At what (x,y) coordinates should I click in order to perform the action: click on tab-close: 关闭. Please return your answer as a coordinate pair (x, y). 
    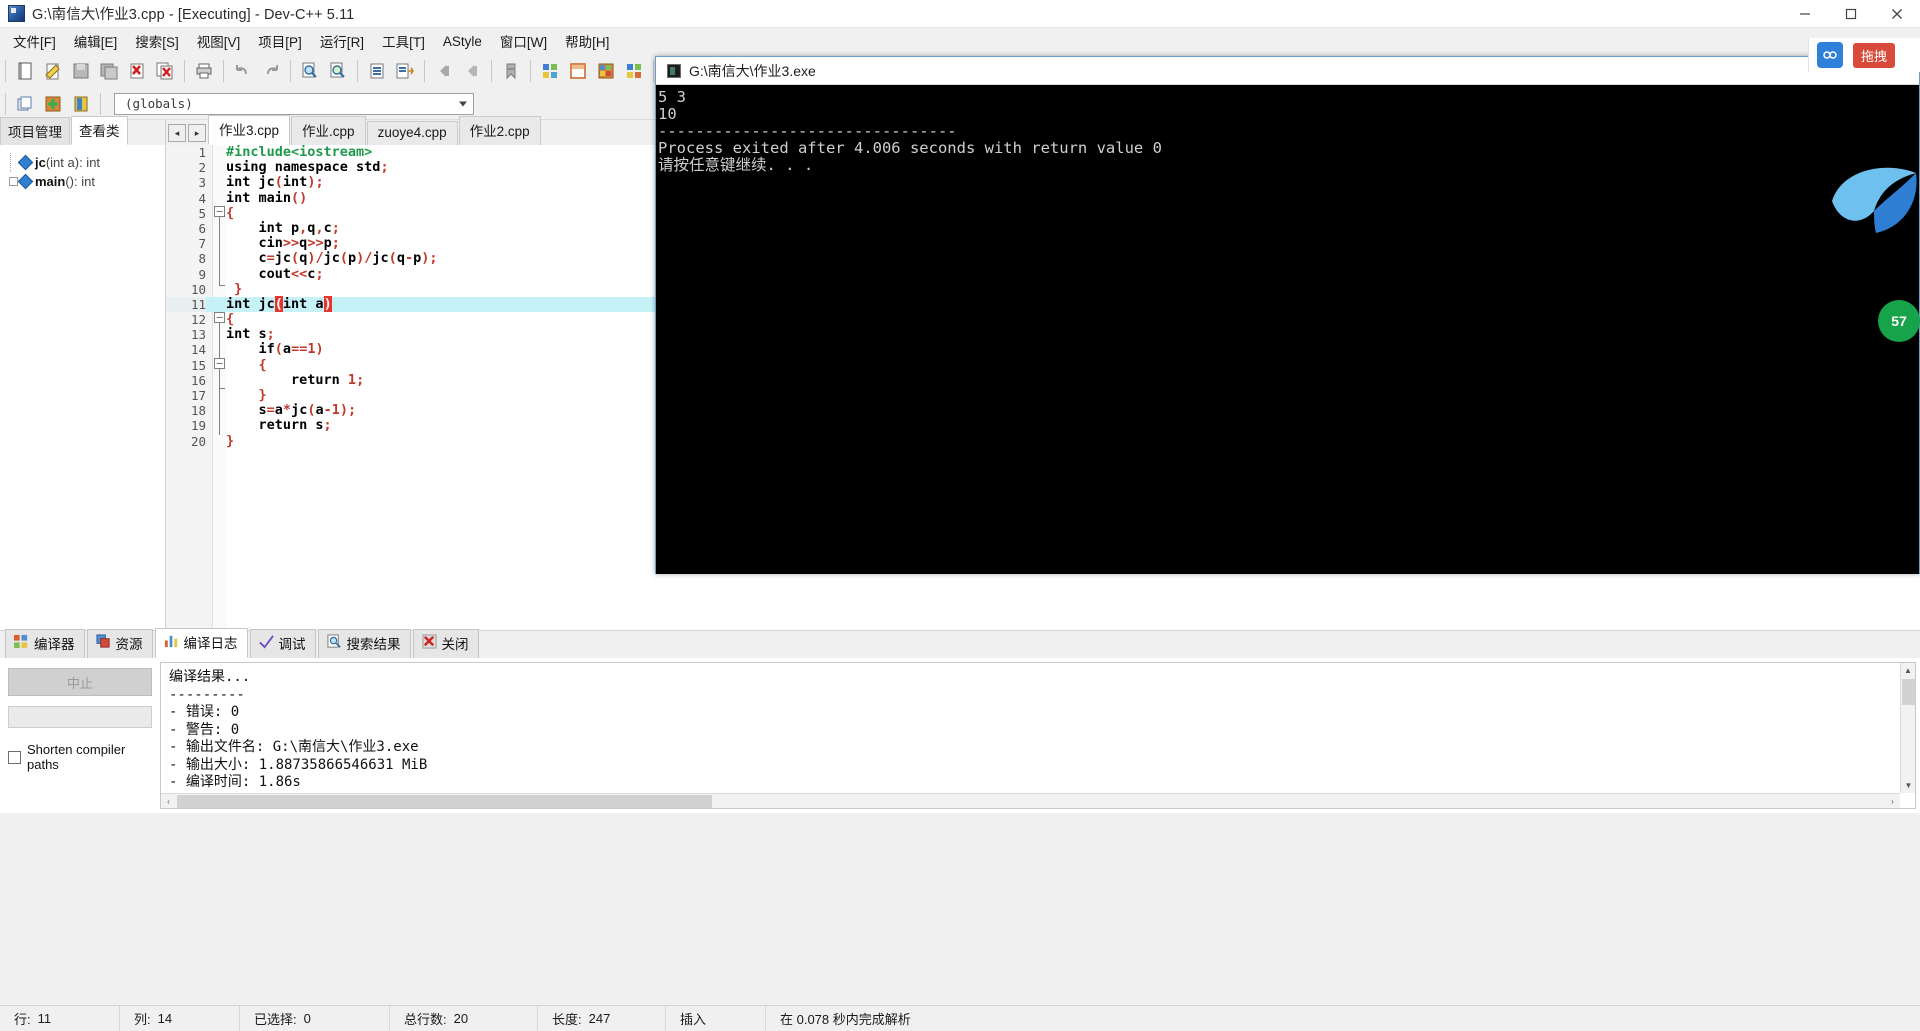
    Looking at the image, I should click on (445, 643).